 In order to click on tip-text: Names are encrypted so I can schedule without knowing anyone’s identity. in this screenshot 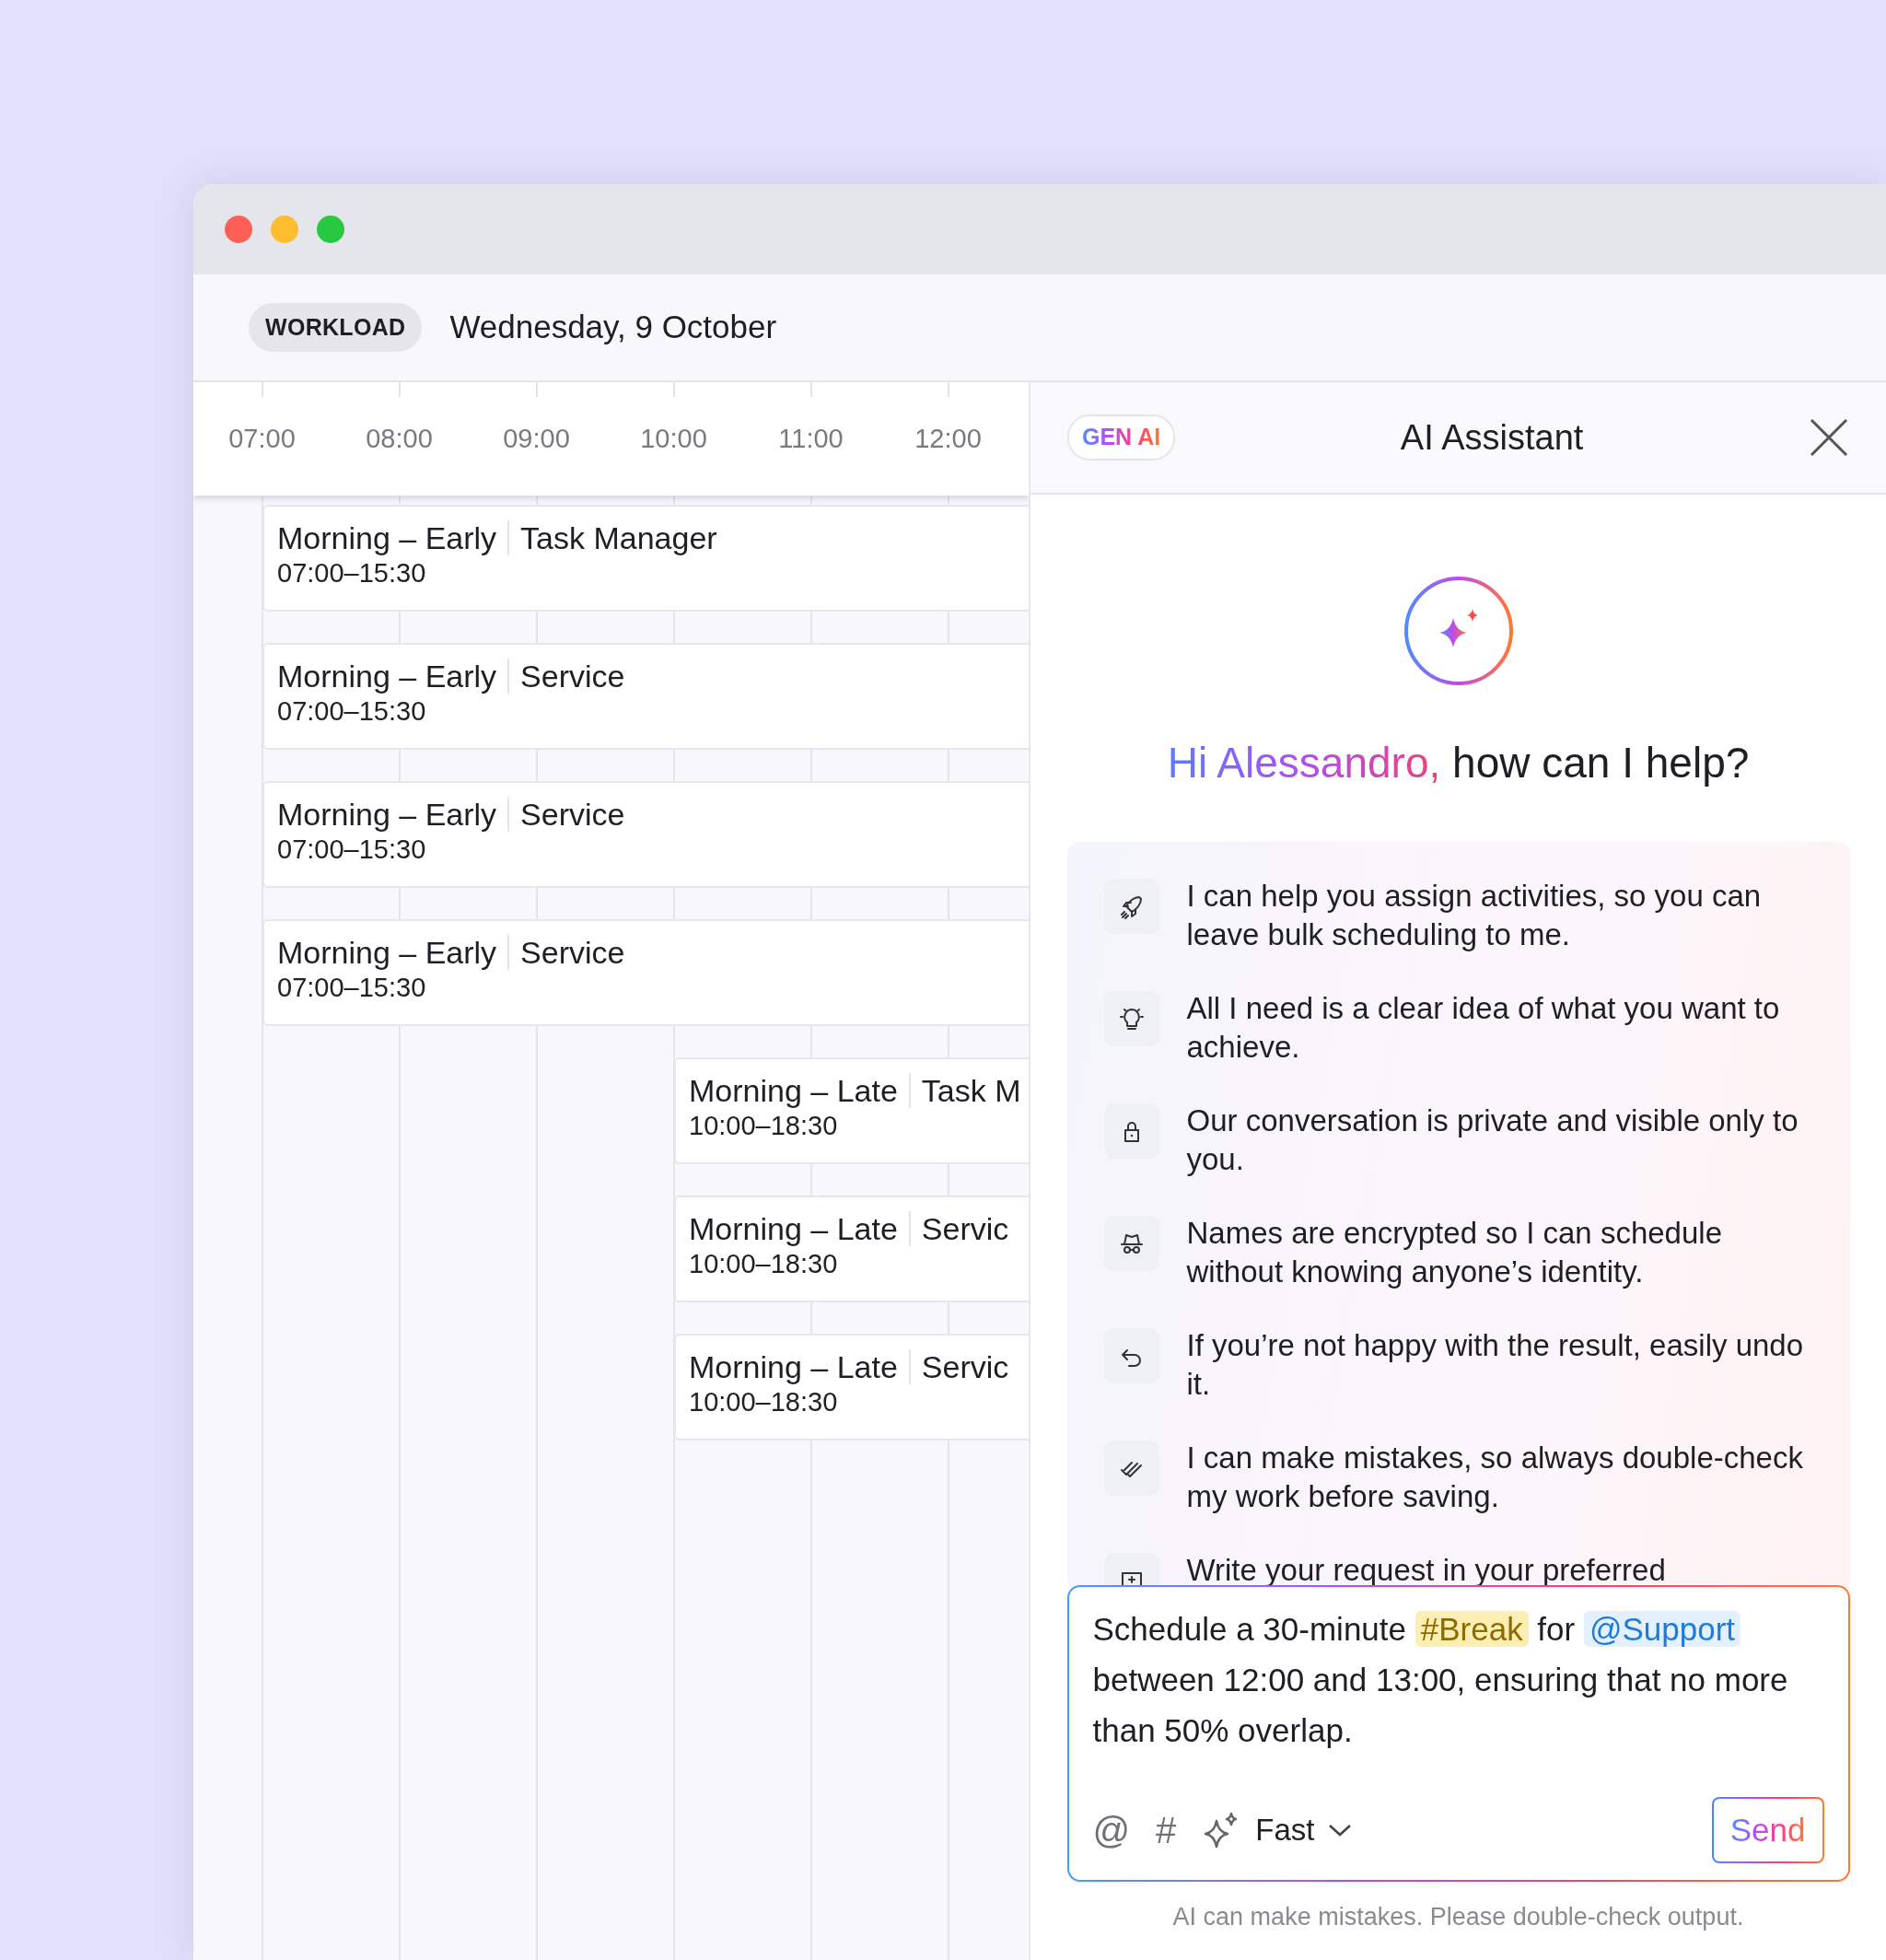, I will do `click(1455, 1253)`.